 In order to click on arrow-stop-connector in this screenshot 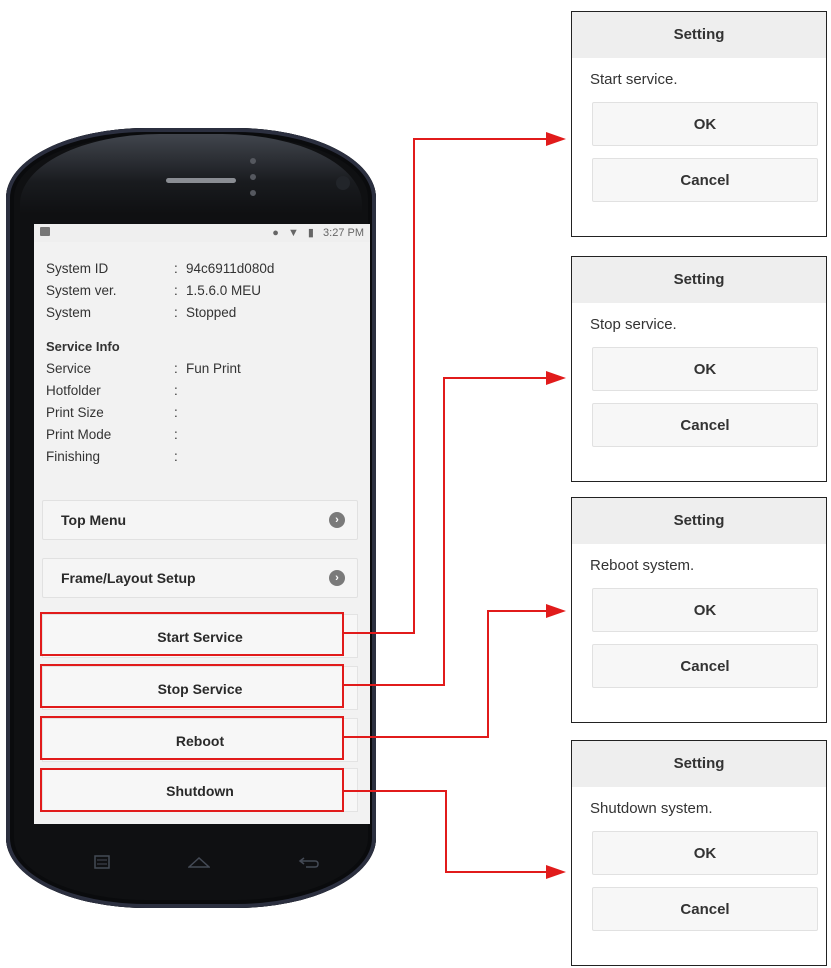, I will do `click(446, 531)`.